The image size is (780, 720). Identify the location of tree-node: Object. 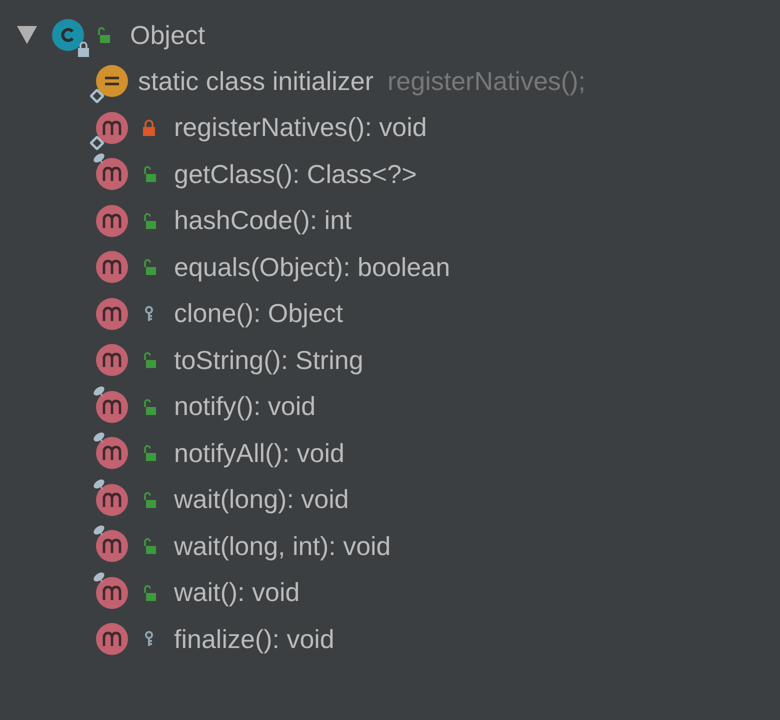
(390, 35).